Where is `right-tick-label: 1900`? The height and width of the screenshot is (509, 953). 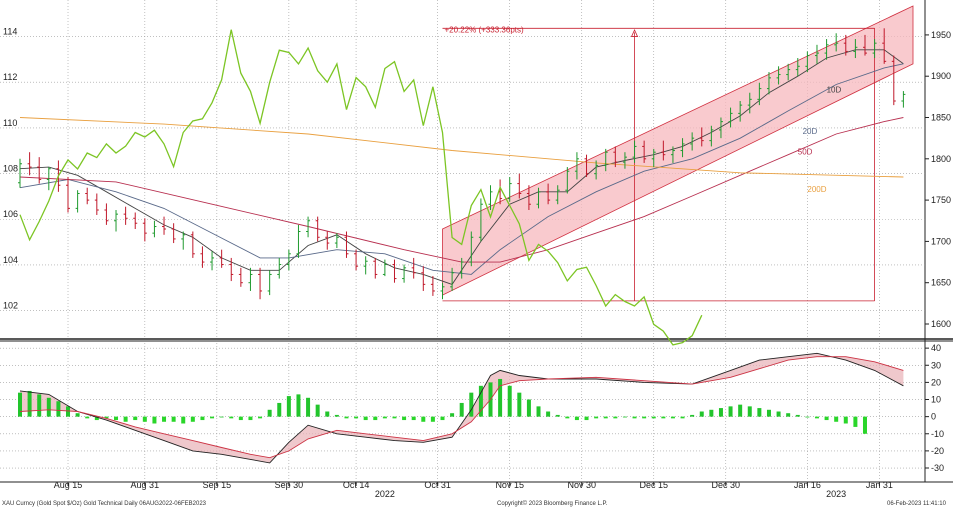
right-tick-label: 1900 is located at coordinates (941, 76).